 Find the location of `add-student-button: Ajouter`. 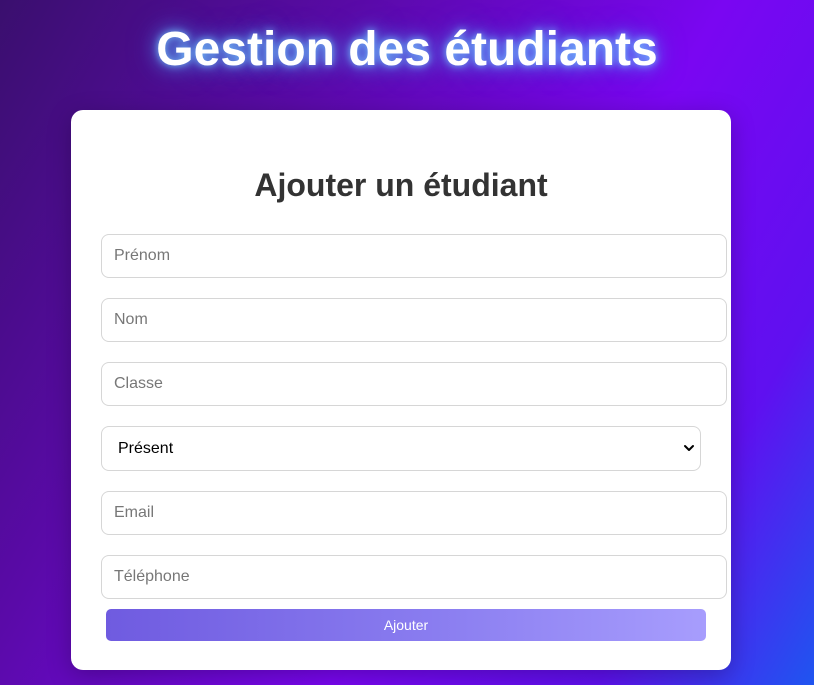

add-student-button: Ajouter is located at coordinates (406, 625).